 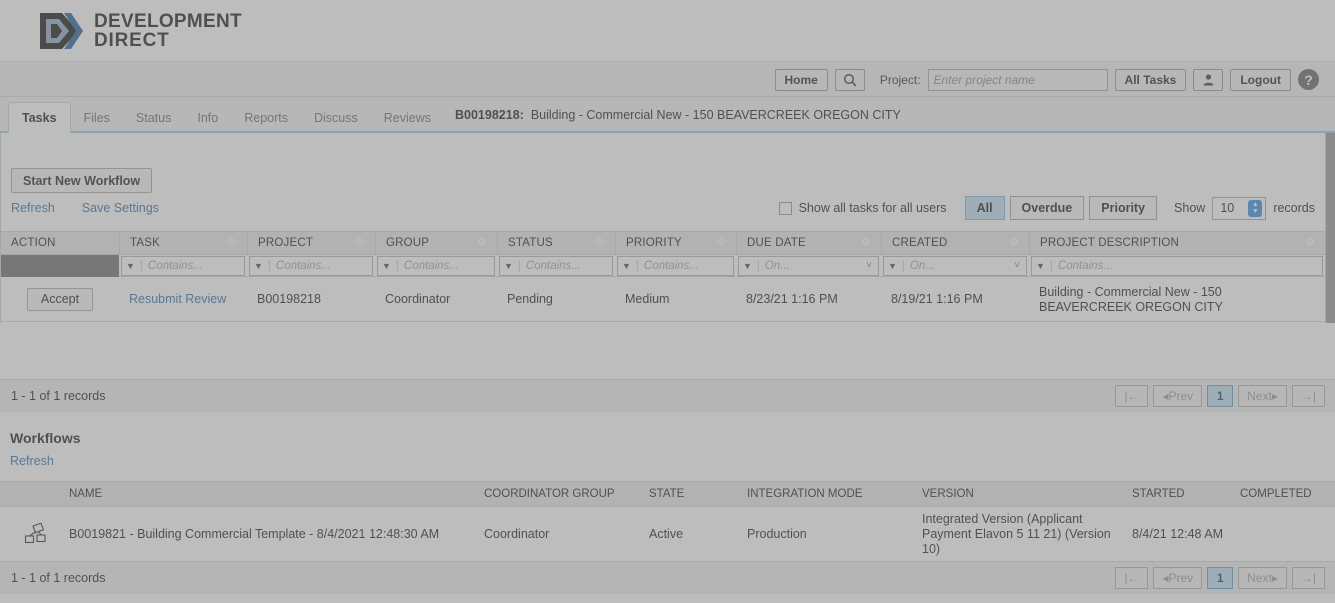 I want to click on pager-first-button: |←, so click(x=1132, y=396).